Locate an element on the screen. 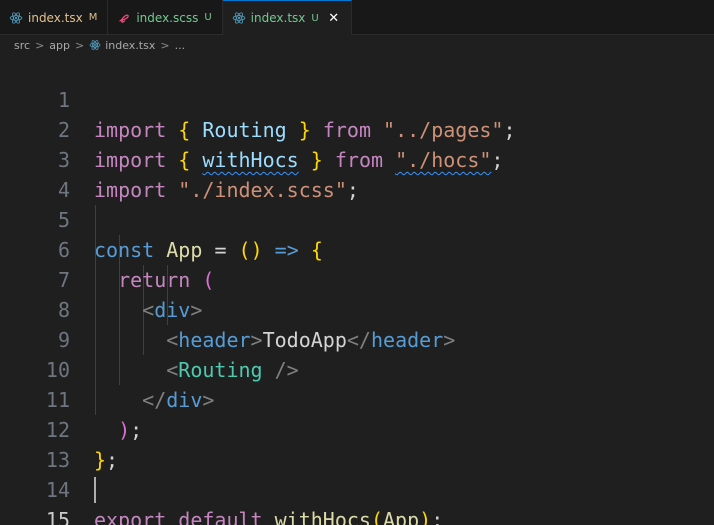 This screenshot has height=525, width=714. tab-label: index.scss is located at coordinates (167, 17).